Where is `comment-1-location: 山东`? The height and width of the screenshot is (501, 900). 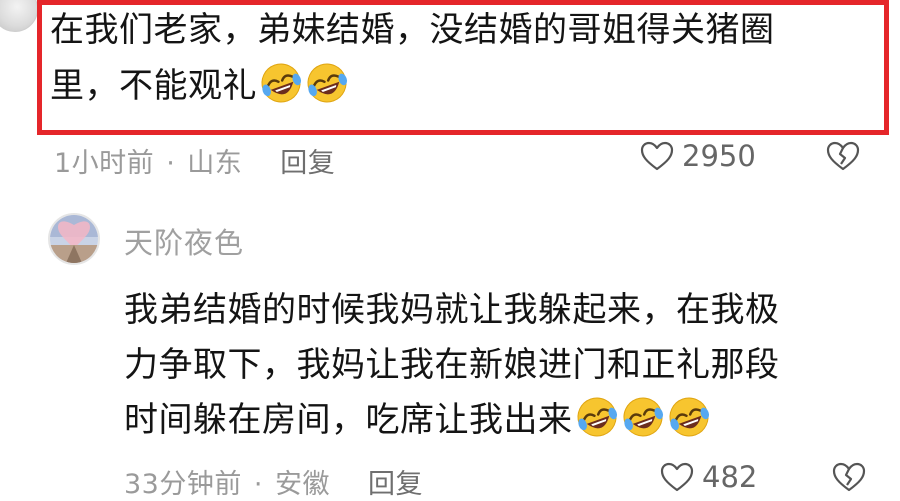 comment-1-location: 山东 is located at coordinates (215, 163).